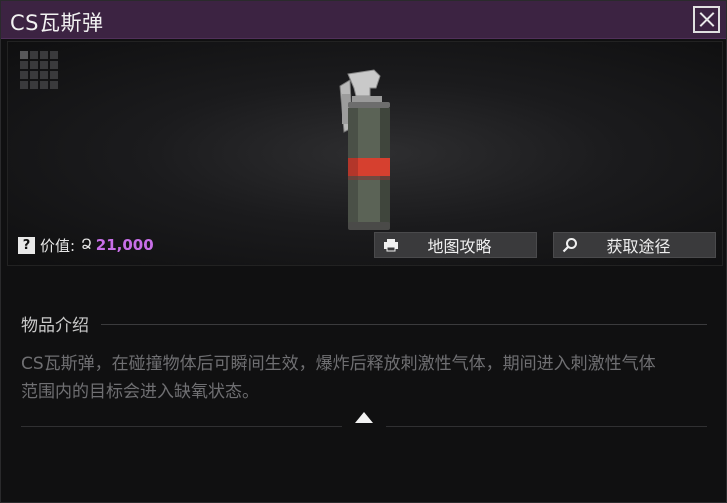  I want to click on header-divider, so click(404, 324).